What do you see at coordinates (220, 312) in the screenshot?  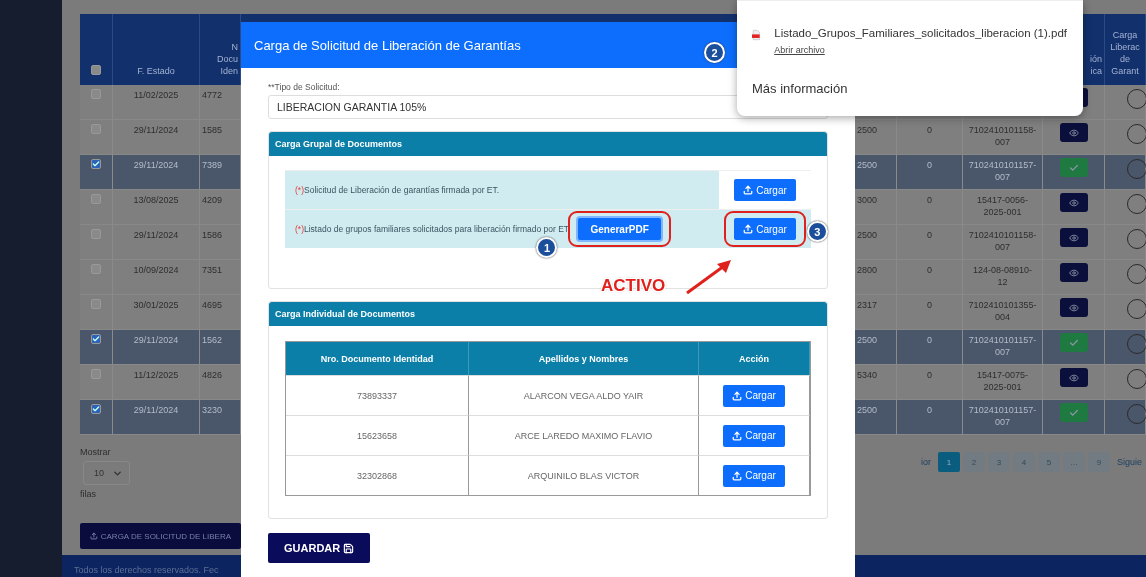 I see `table-cell: 4695` at bounding box center [220, 312].